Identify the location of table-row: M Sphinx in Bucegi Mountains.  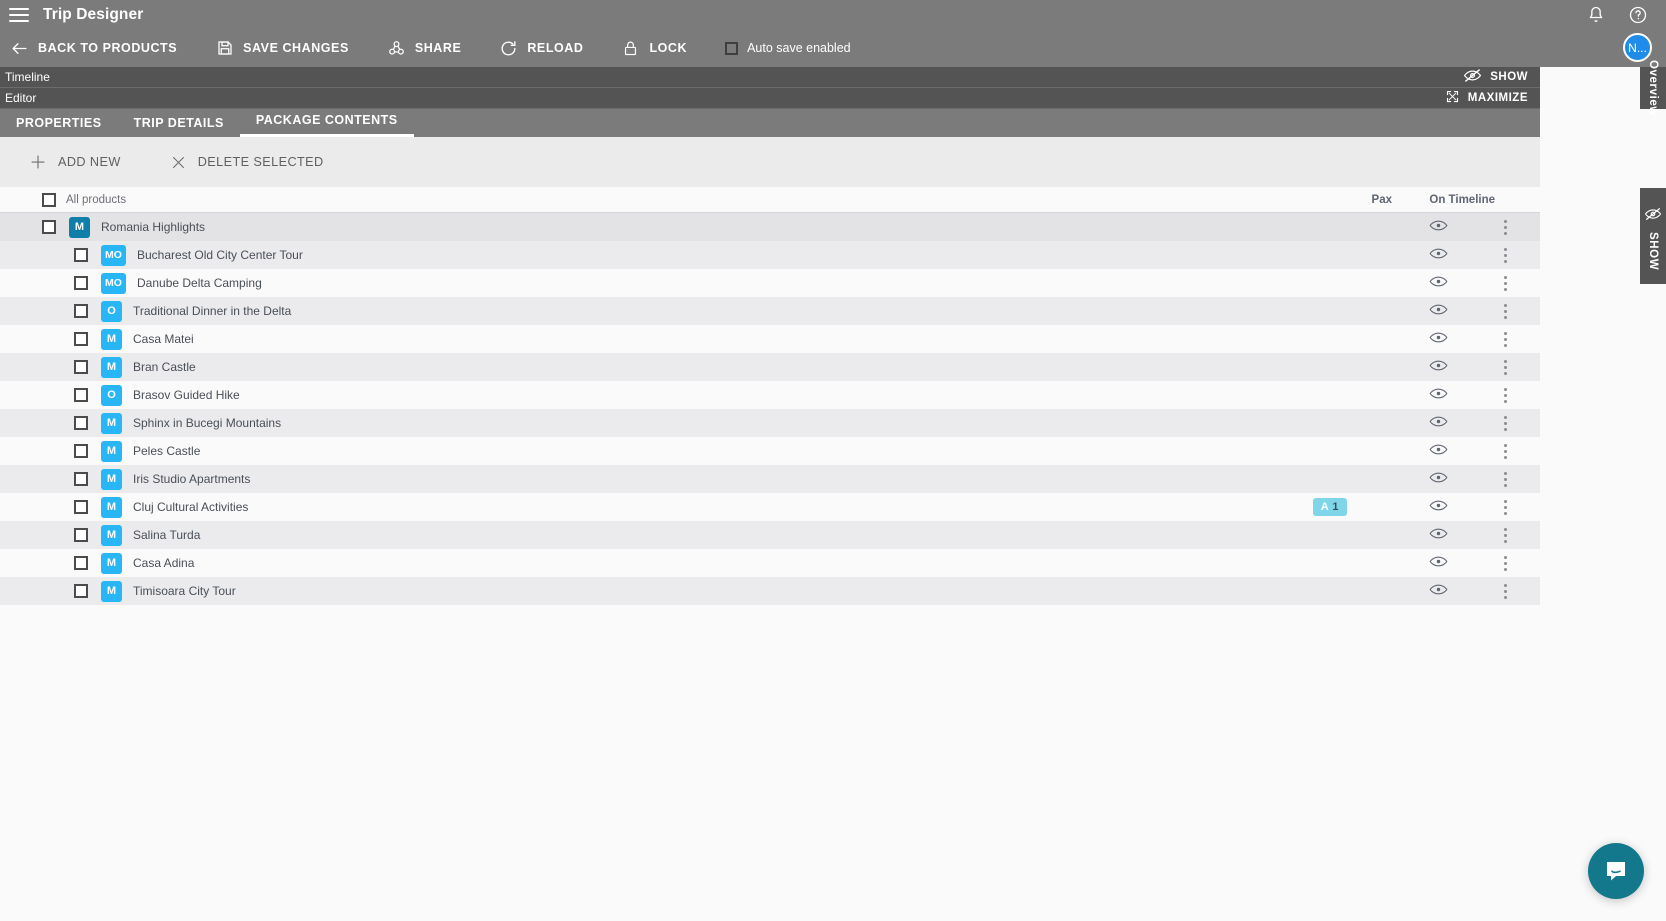
(770, 423).